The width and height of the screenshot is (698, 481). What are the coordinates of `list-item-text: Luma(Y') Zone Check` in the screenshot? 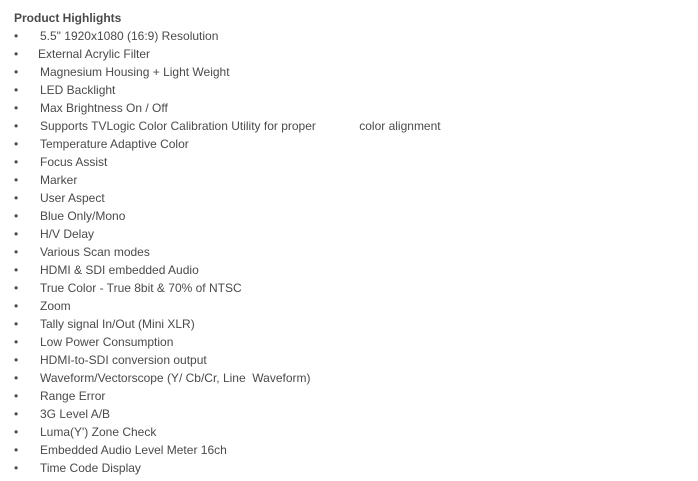 It's located at (98, 432).